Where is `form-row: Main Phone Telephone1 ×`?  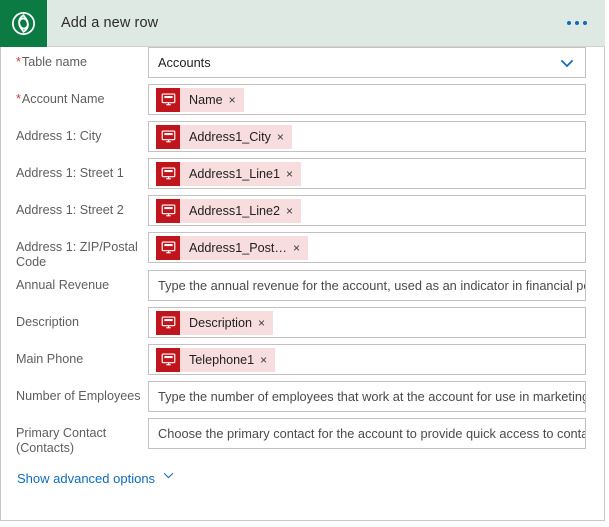 form-row: Main Phone Telephone1 × is located at coordinates (302, 362).